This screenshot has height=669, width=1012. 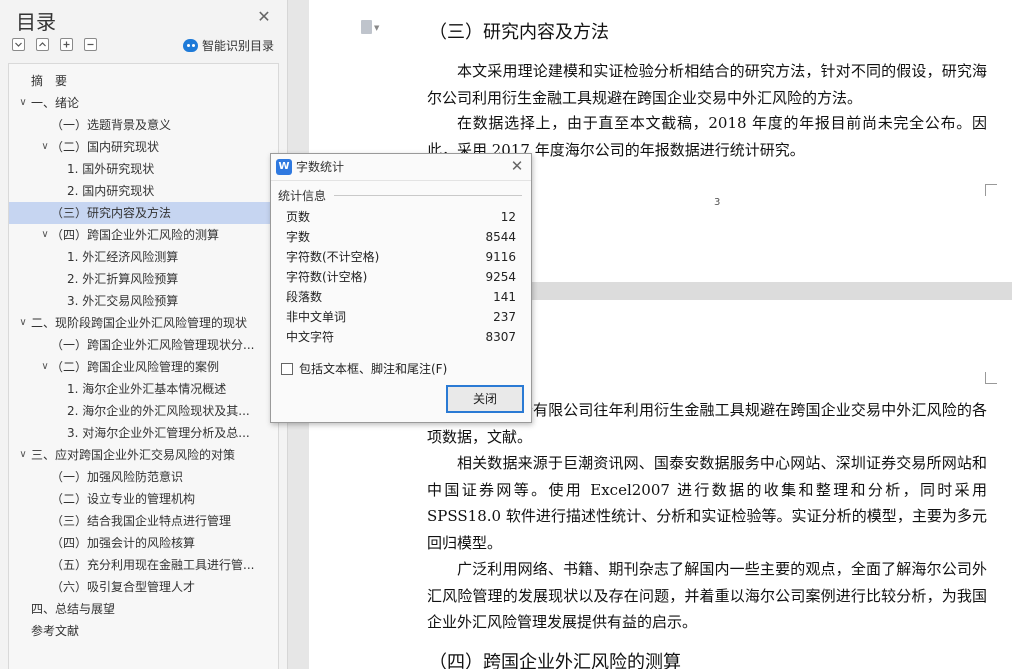 I want to click on toc-item: （四）加强会计的风险核算, so click(x=143, y=543).